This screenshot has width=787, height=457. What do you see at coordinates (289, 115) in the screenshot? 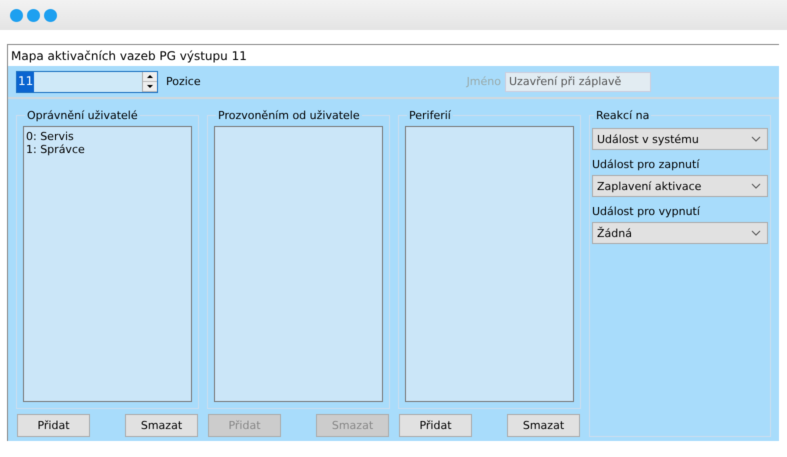
I see `group-title: Prozvoněním od uživatele` at bounding box center [289, 115].